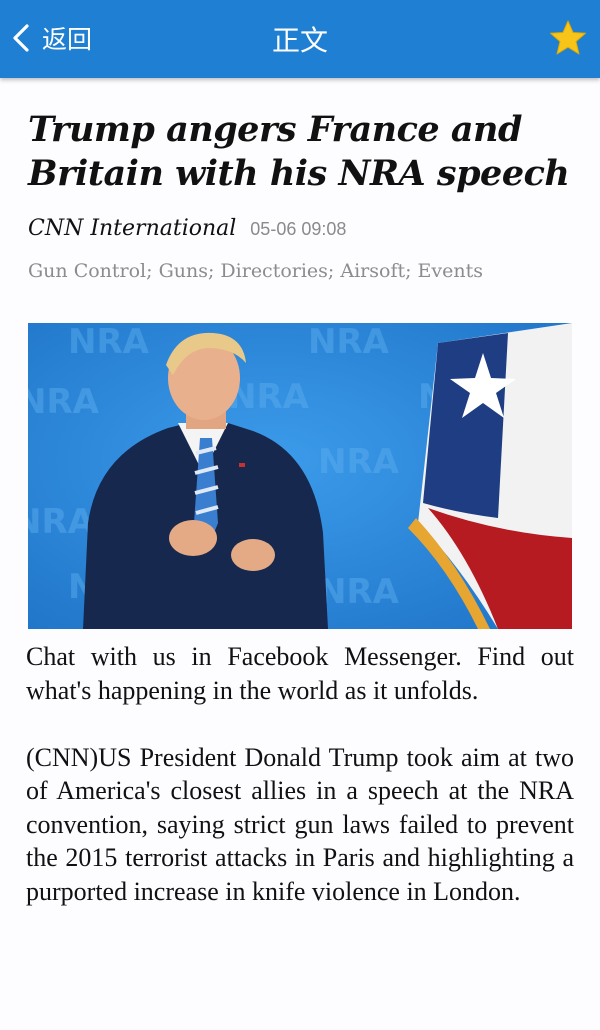 The height and width of the screenshot is (1030, 600). I want to click on article-source: CNN International, so click(132, 228).